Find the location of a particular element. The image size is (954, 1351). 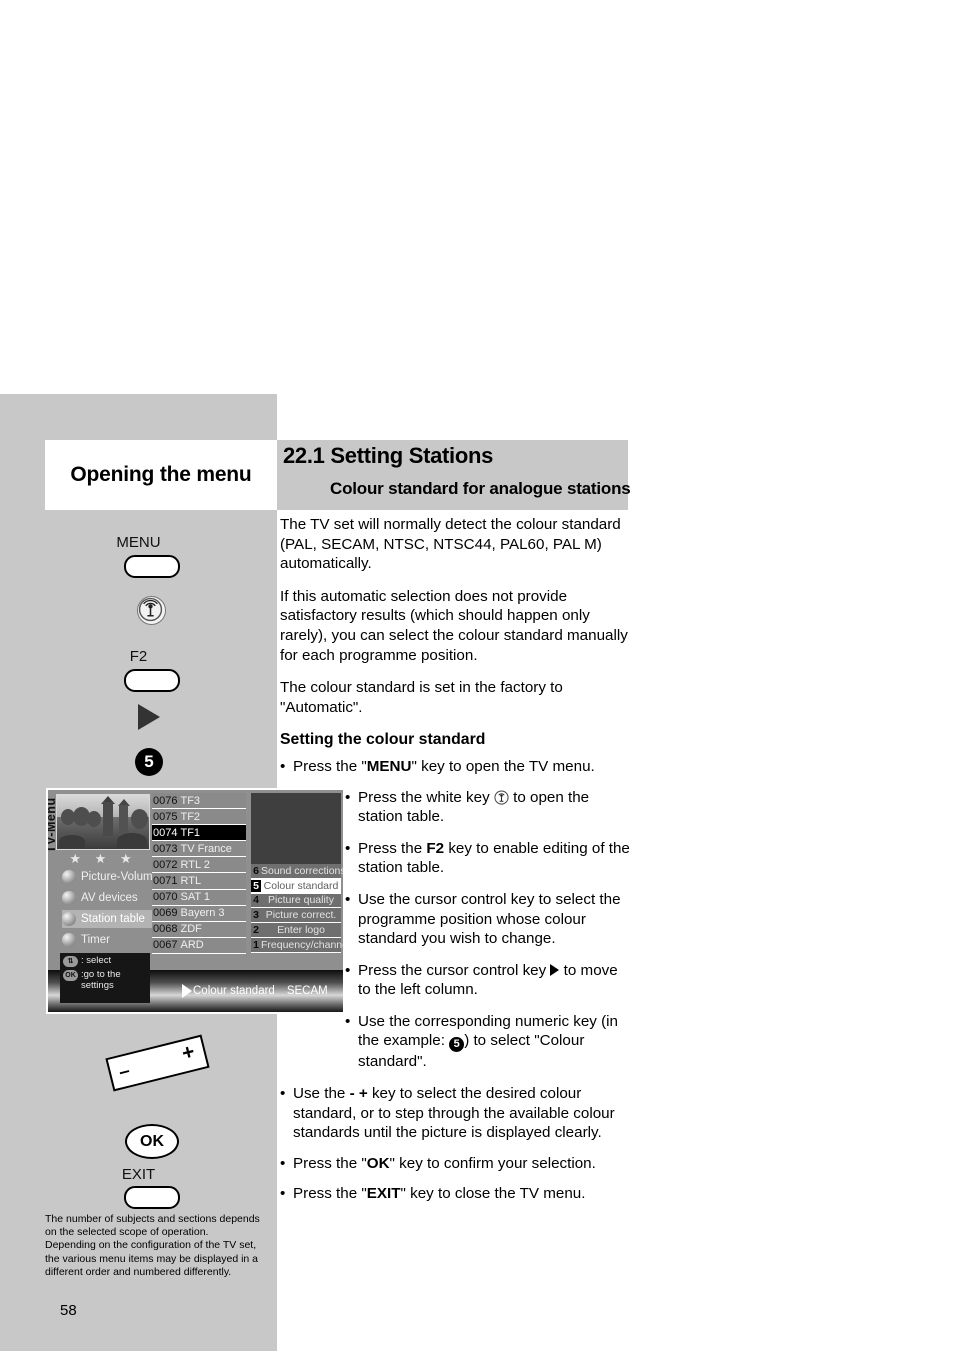

status-label: Colour standard is located at coordinates (234, 991).